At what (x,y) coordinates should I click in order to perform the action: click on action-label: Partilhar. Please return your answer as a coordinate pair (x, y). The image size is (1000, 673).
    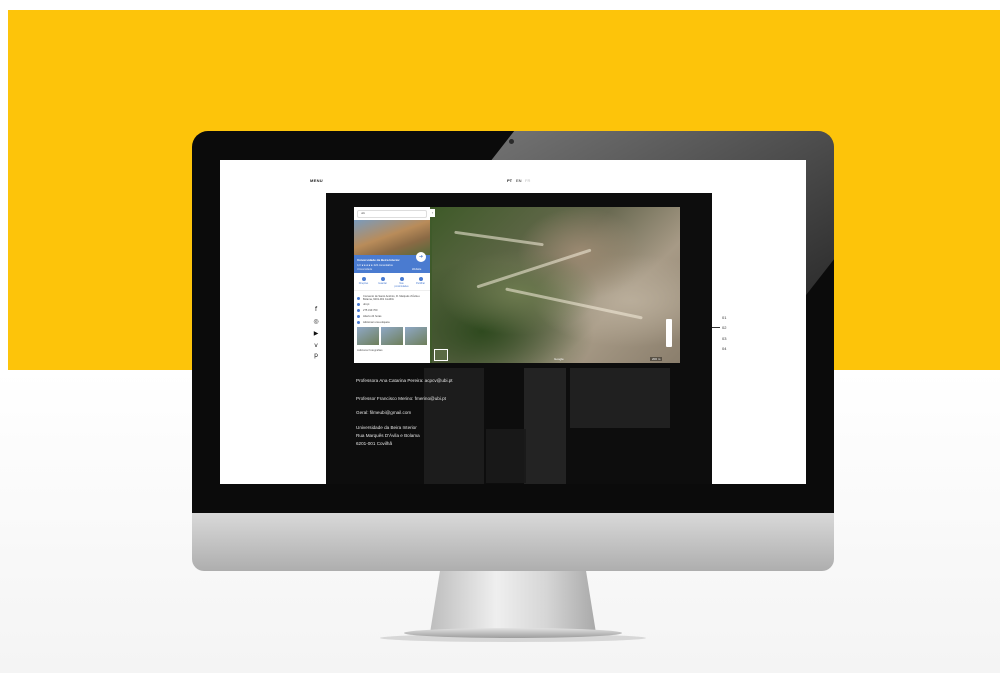
    Looking at the image, I should click on (420, 283).